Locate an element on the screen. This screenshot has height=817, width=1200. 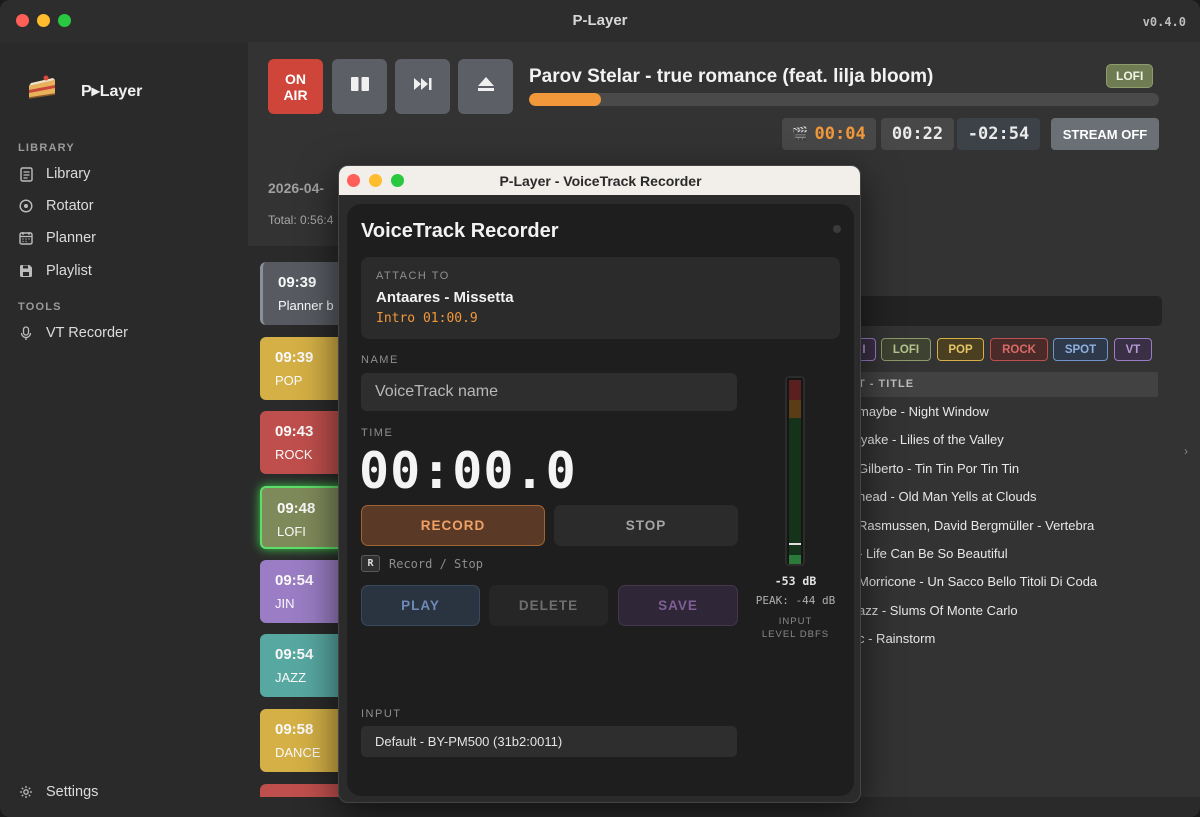
on-air-label-line1: ON is located at coordinates (295, 78).